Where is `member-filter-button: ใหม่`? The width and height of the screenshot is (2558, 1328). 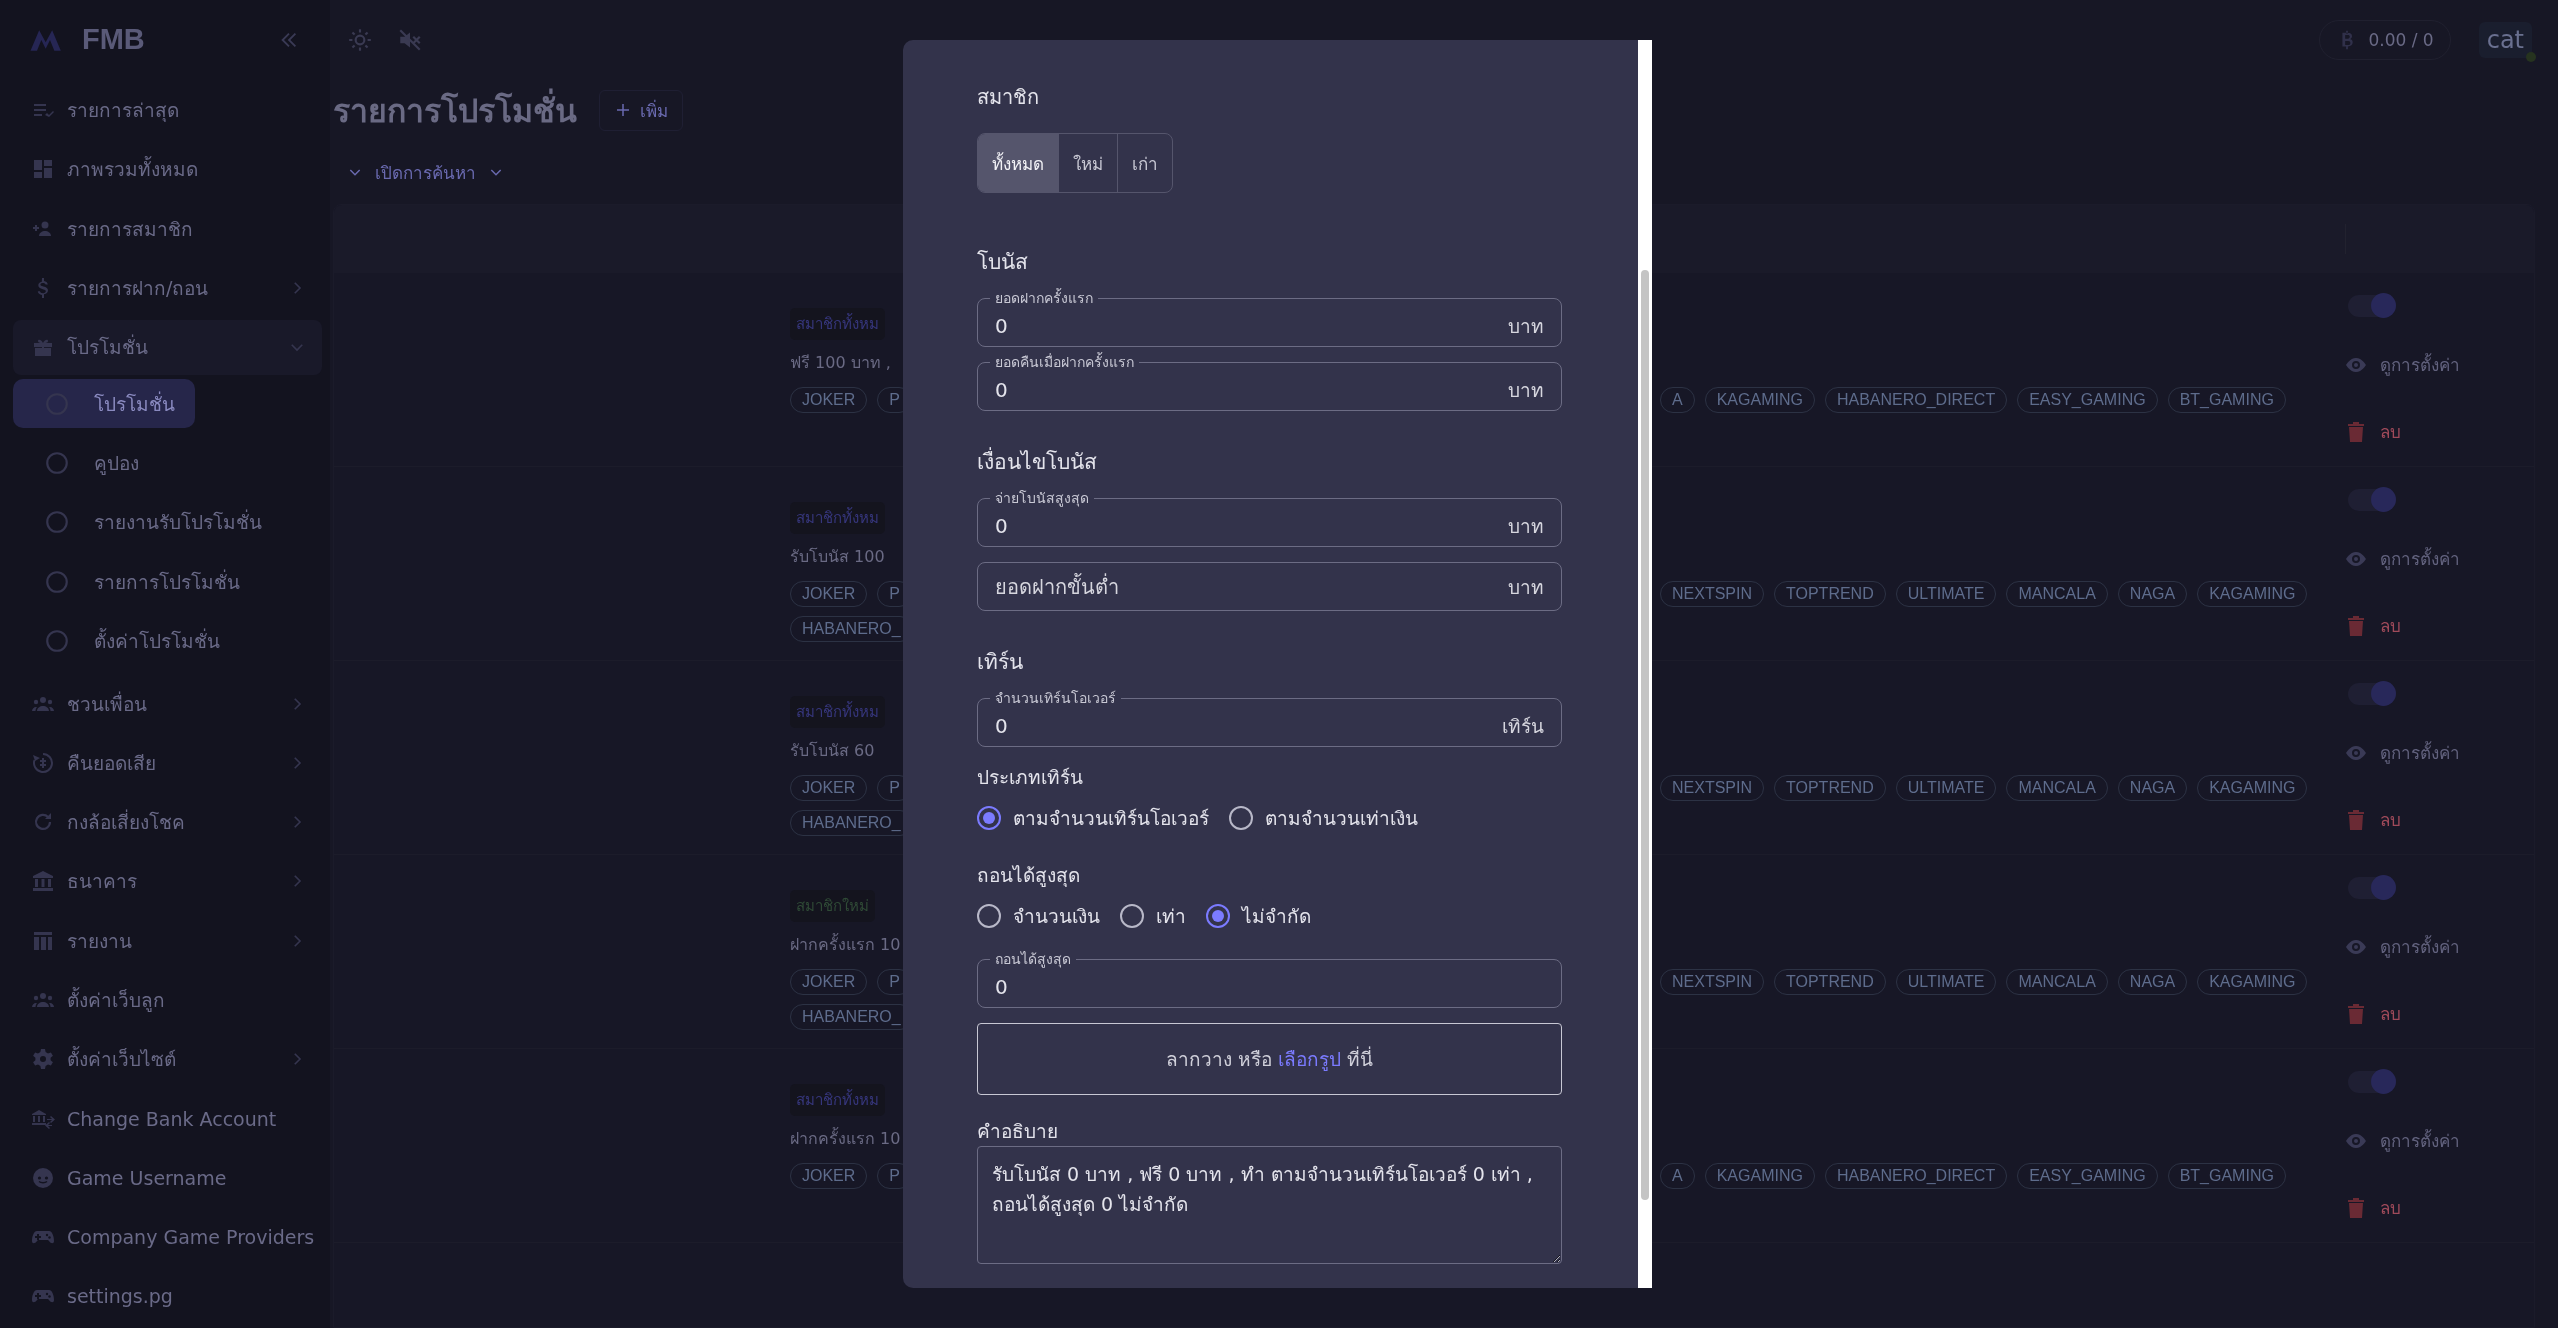 member-filter-button: ใหม่ is located at coordinates (1087, 163).